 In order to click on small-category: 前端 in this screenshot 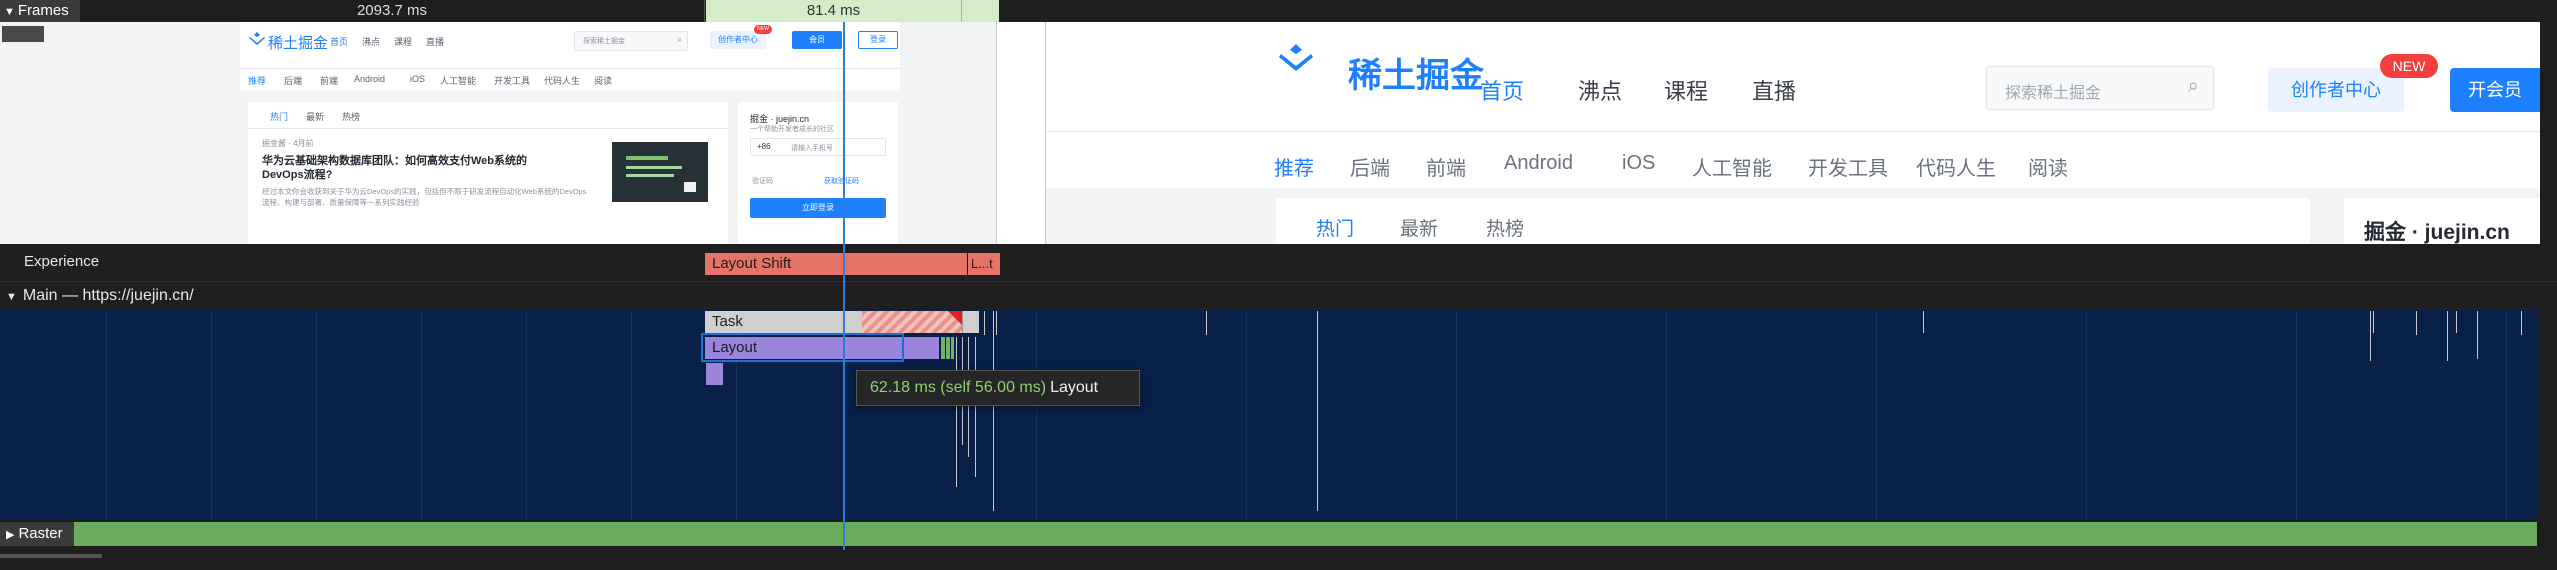, I will do `click(329, 80)`.